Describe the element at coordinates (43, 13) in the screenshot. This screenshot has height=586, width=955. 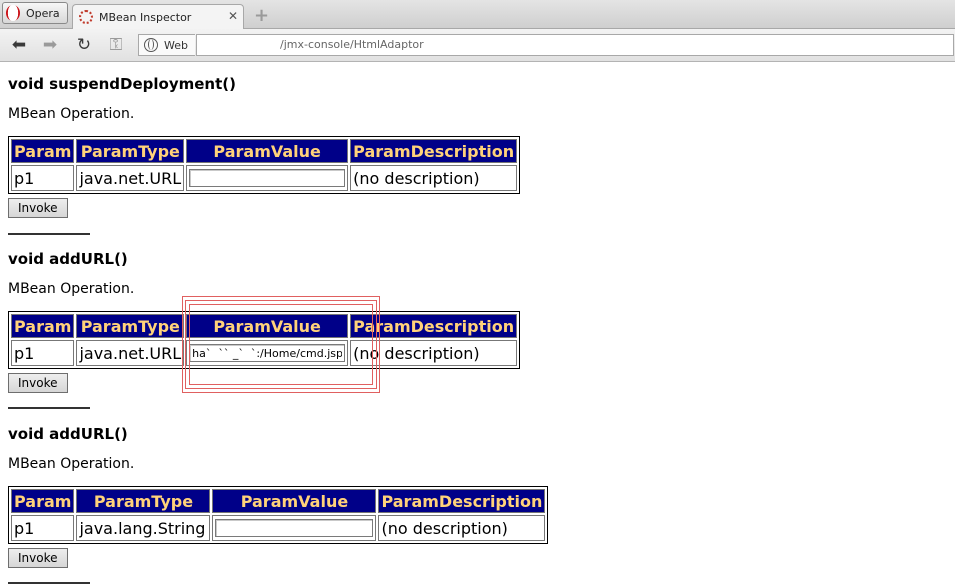
I see `opera-menu-label: Opera` at that location.